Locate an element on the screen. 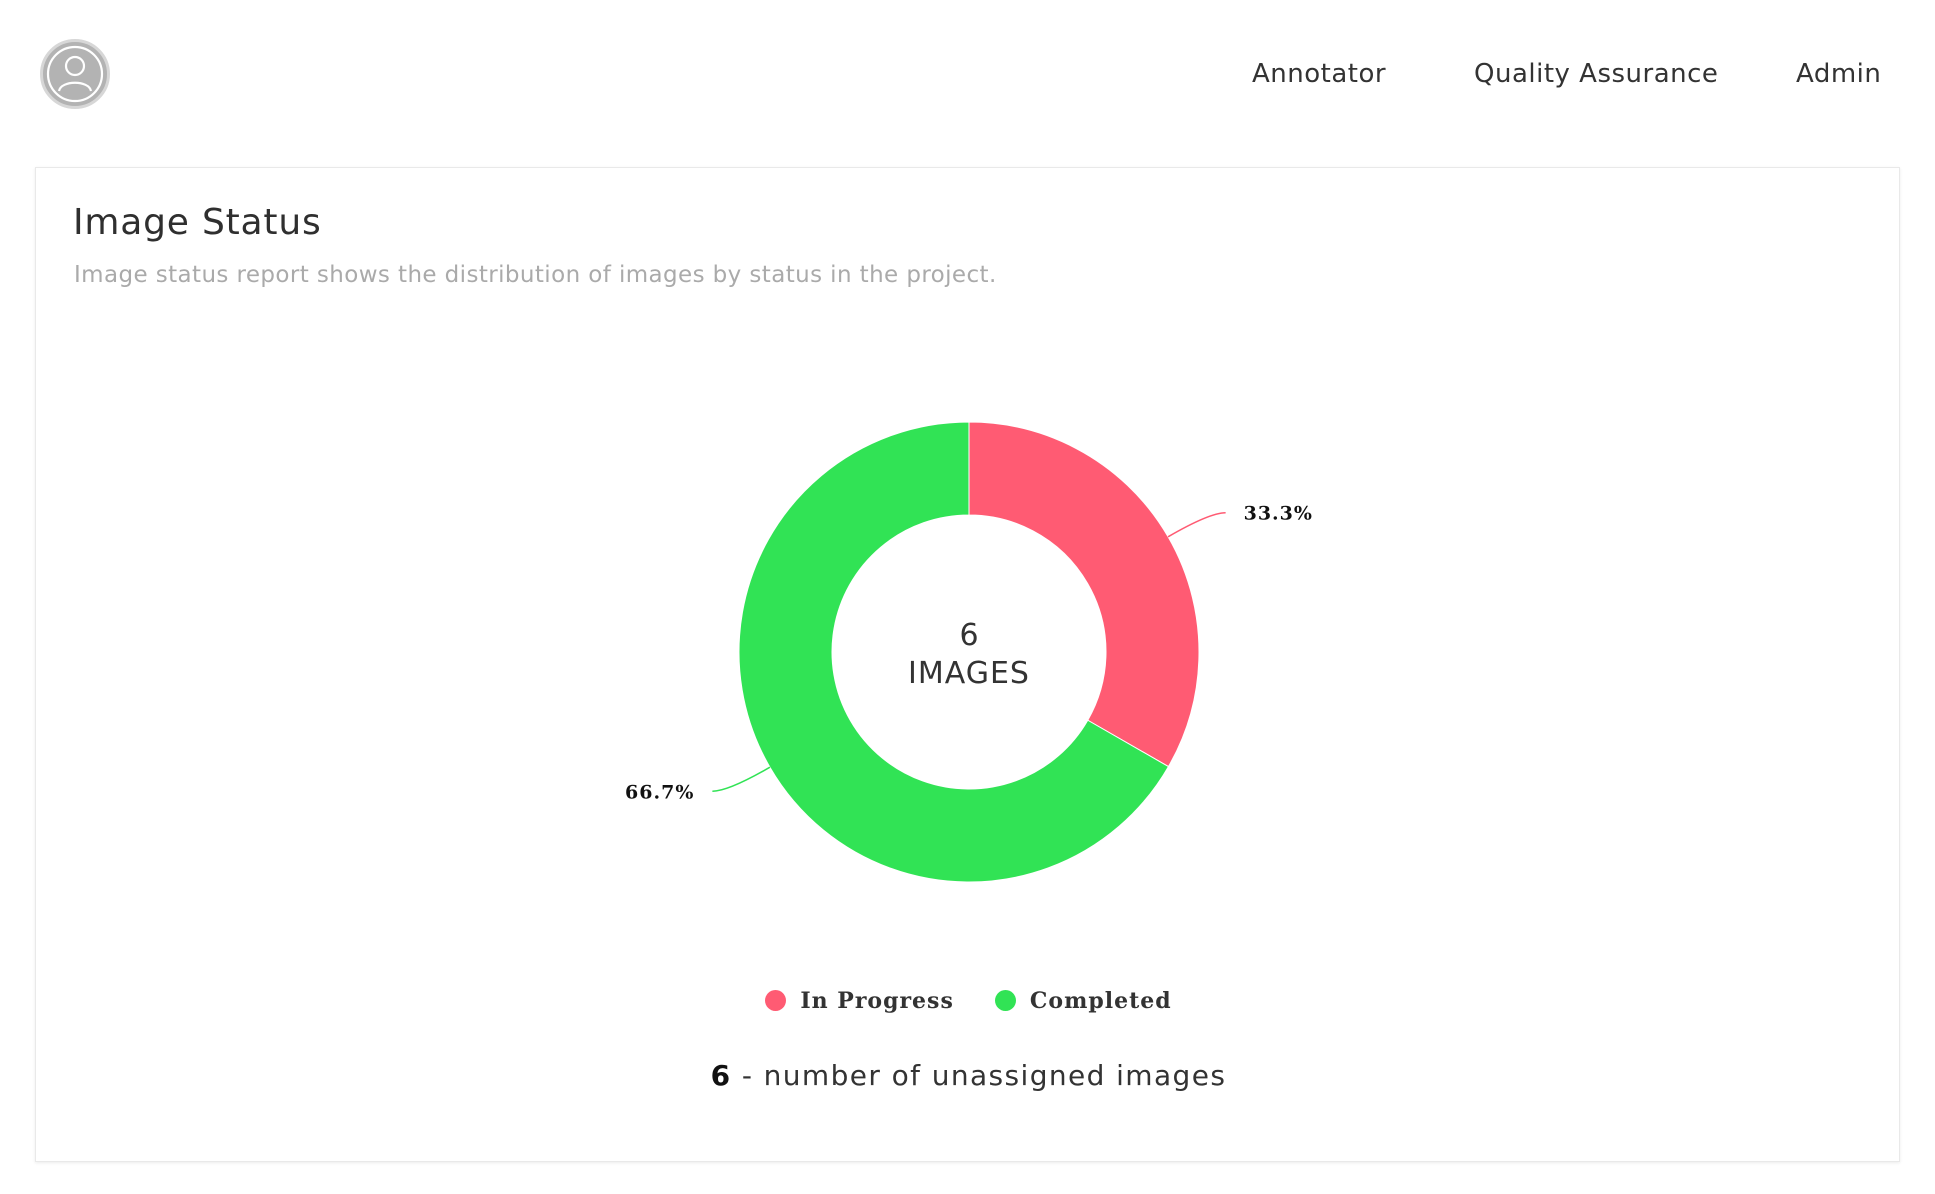  nav-link-quality-assurance: Quality Assurance is located at coordinates (1596, 74).